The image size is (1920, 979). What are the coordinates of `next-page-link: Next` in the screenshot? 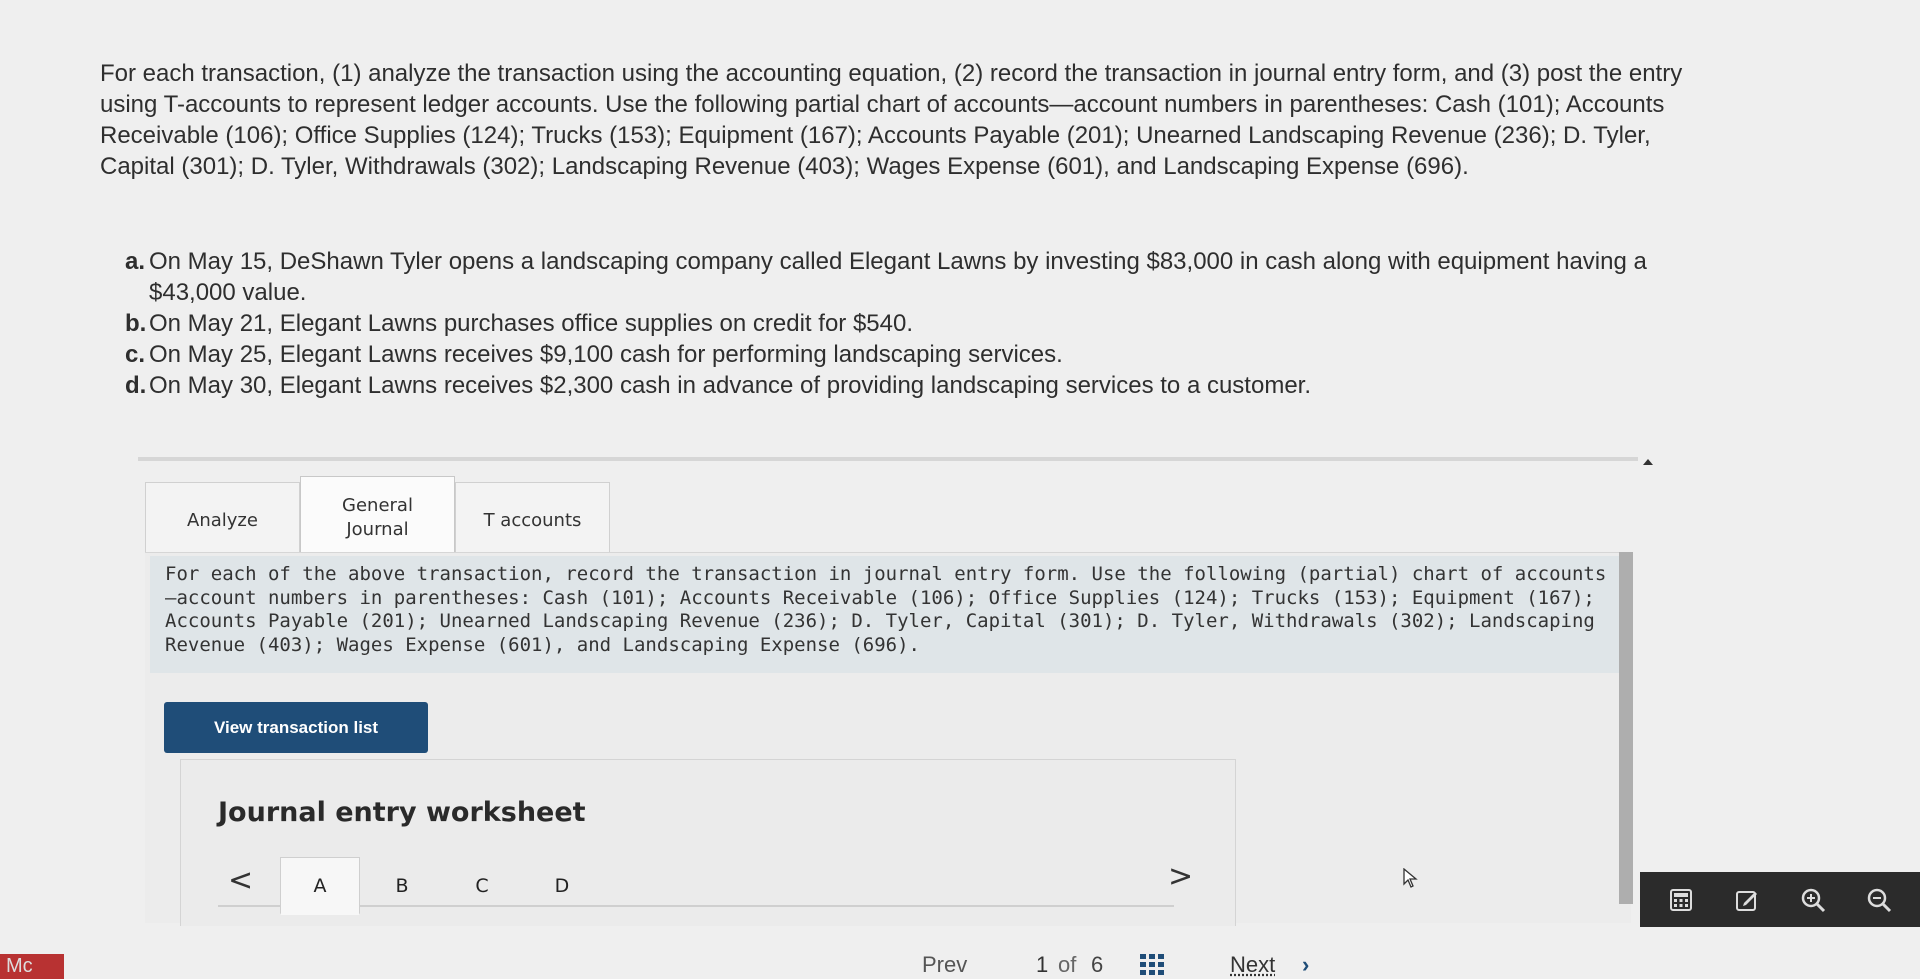 It's located at (1252, 965).